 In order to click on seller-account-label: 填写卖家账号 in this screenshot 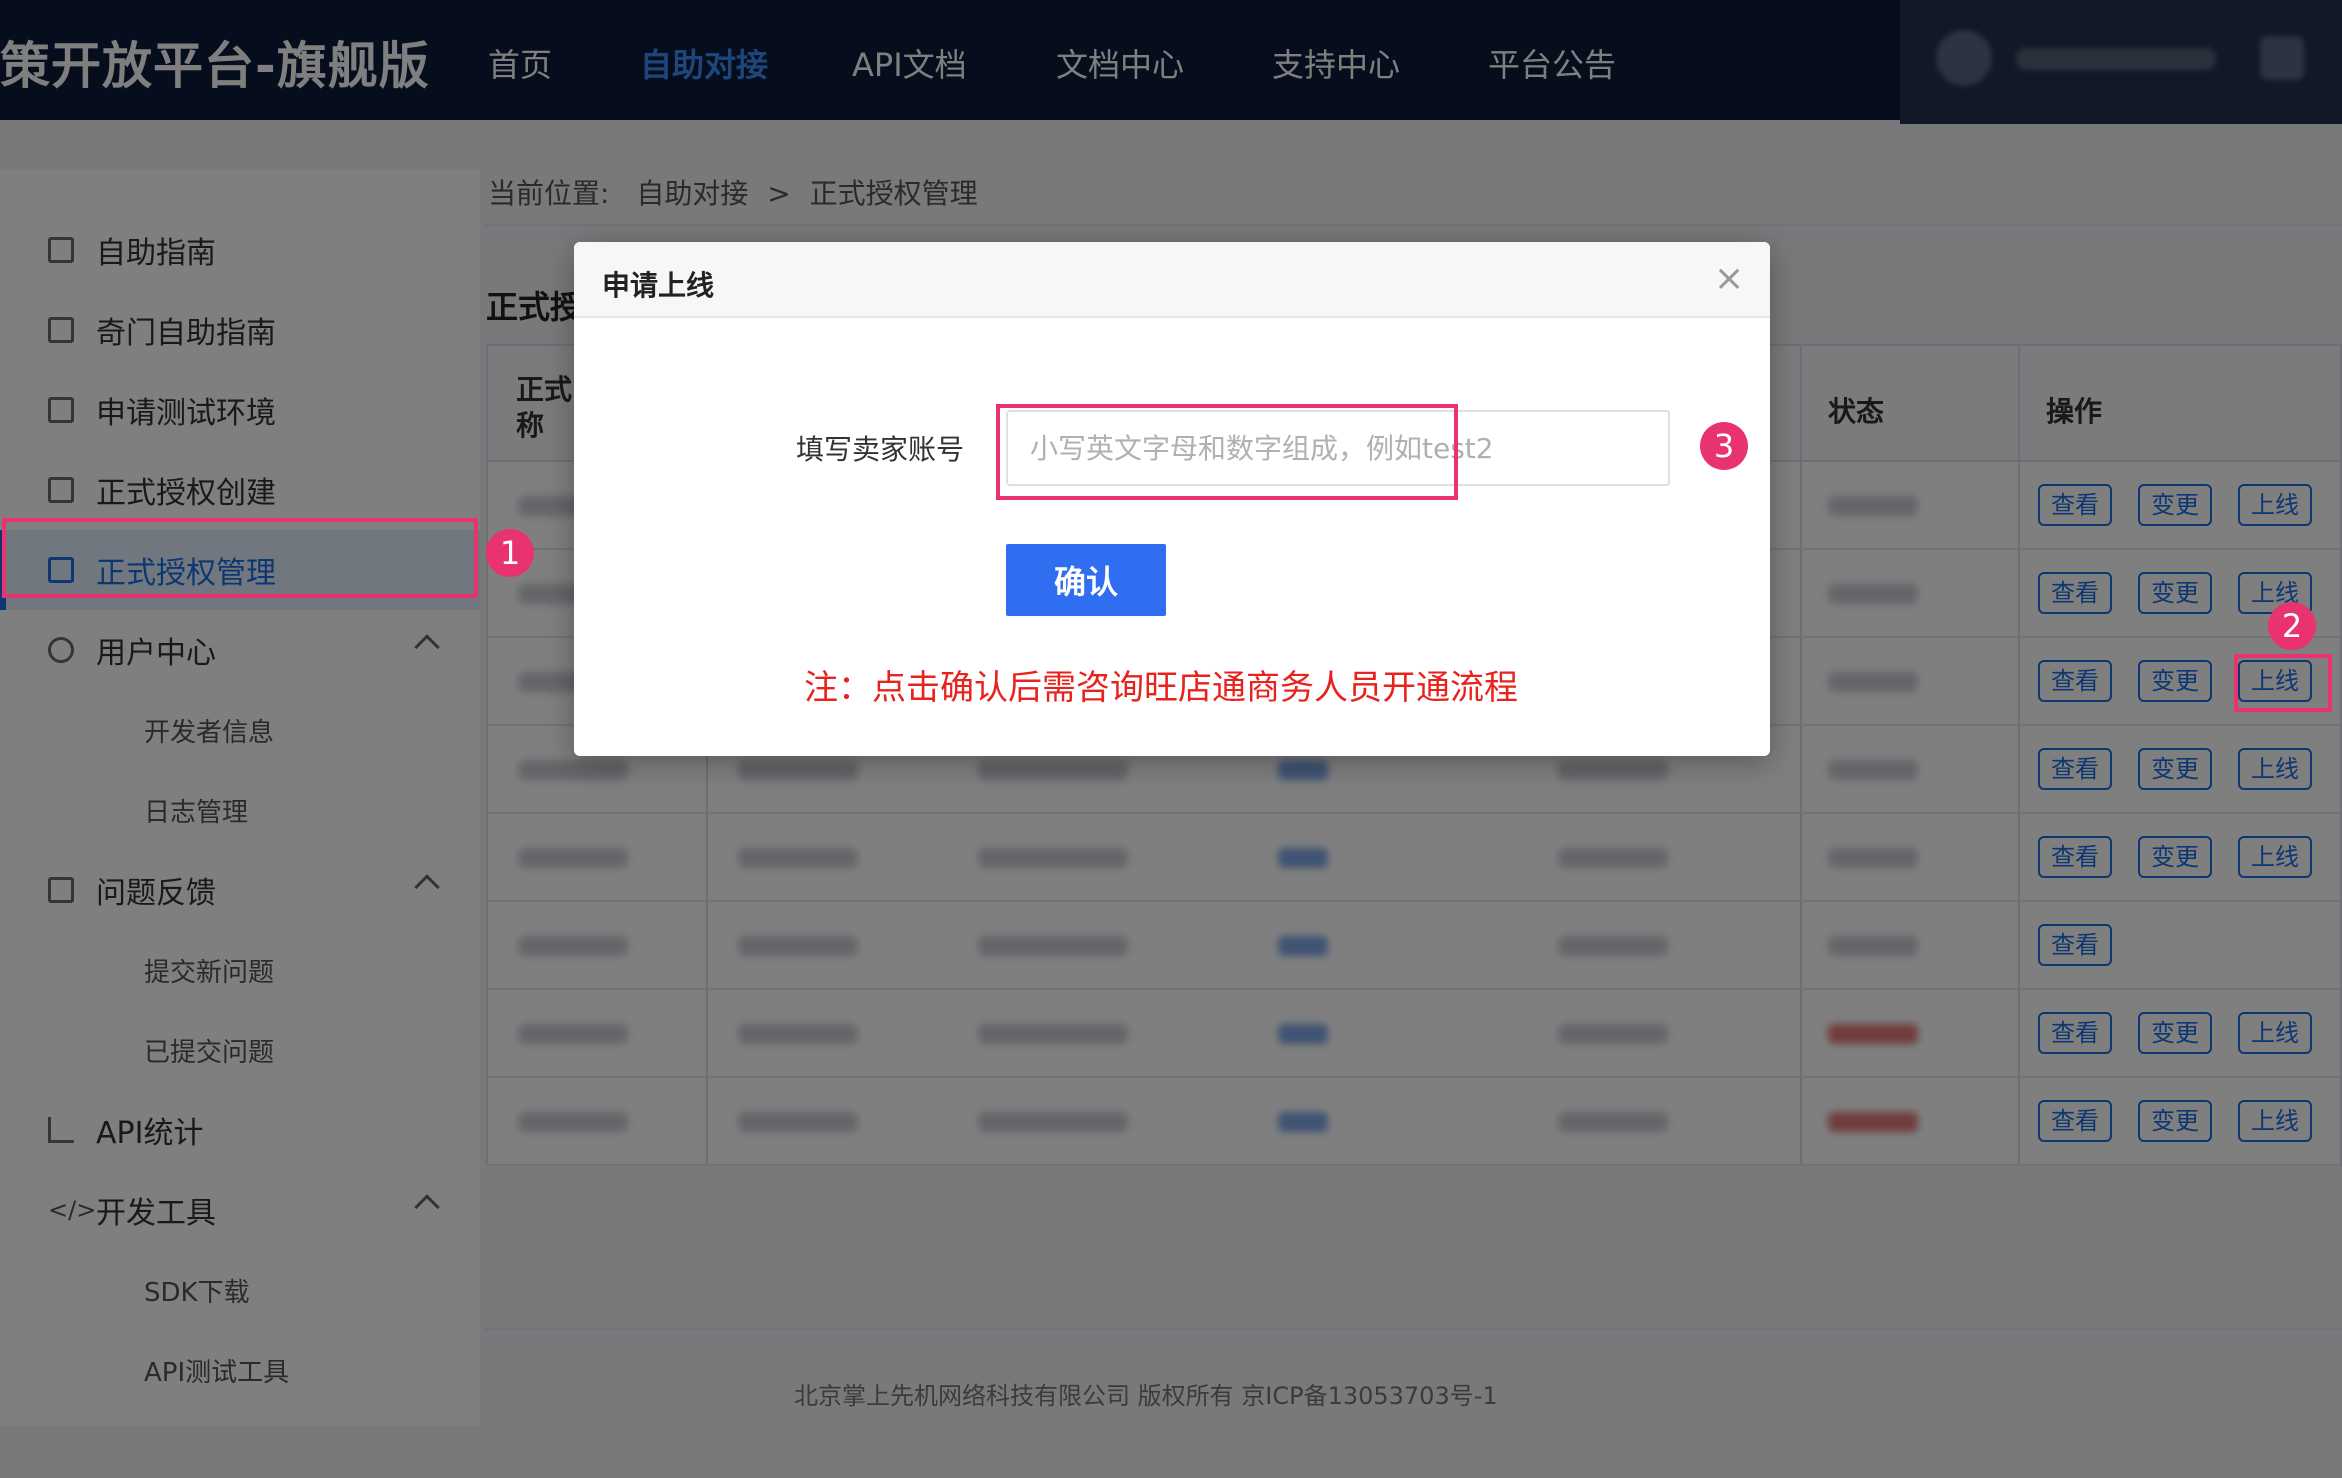, I will do `click(880, 449)`.